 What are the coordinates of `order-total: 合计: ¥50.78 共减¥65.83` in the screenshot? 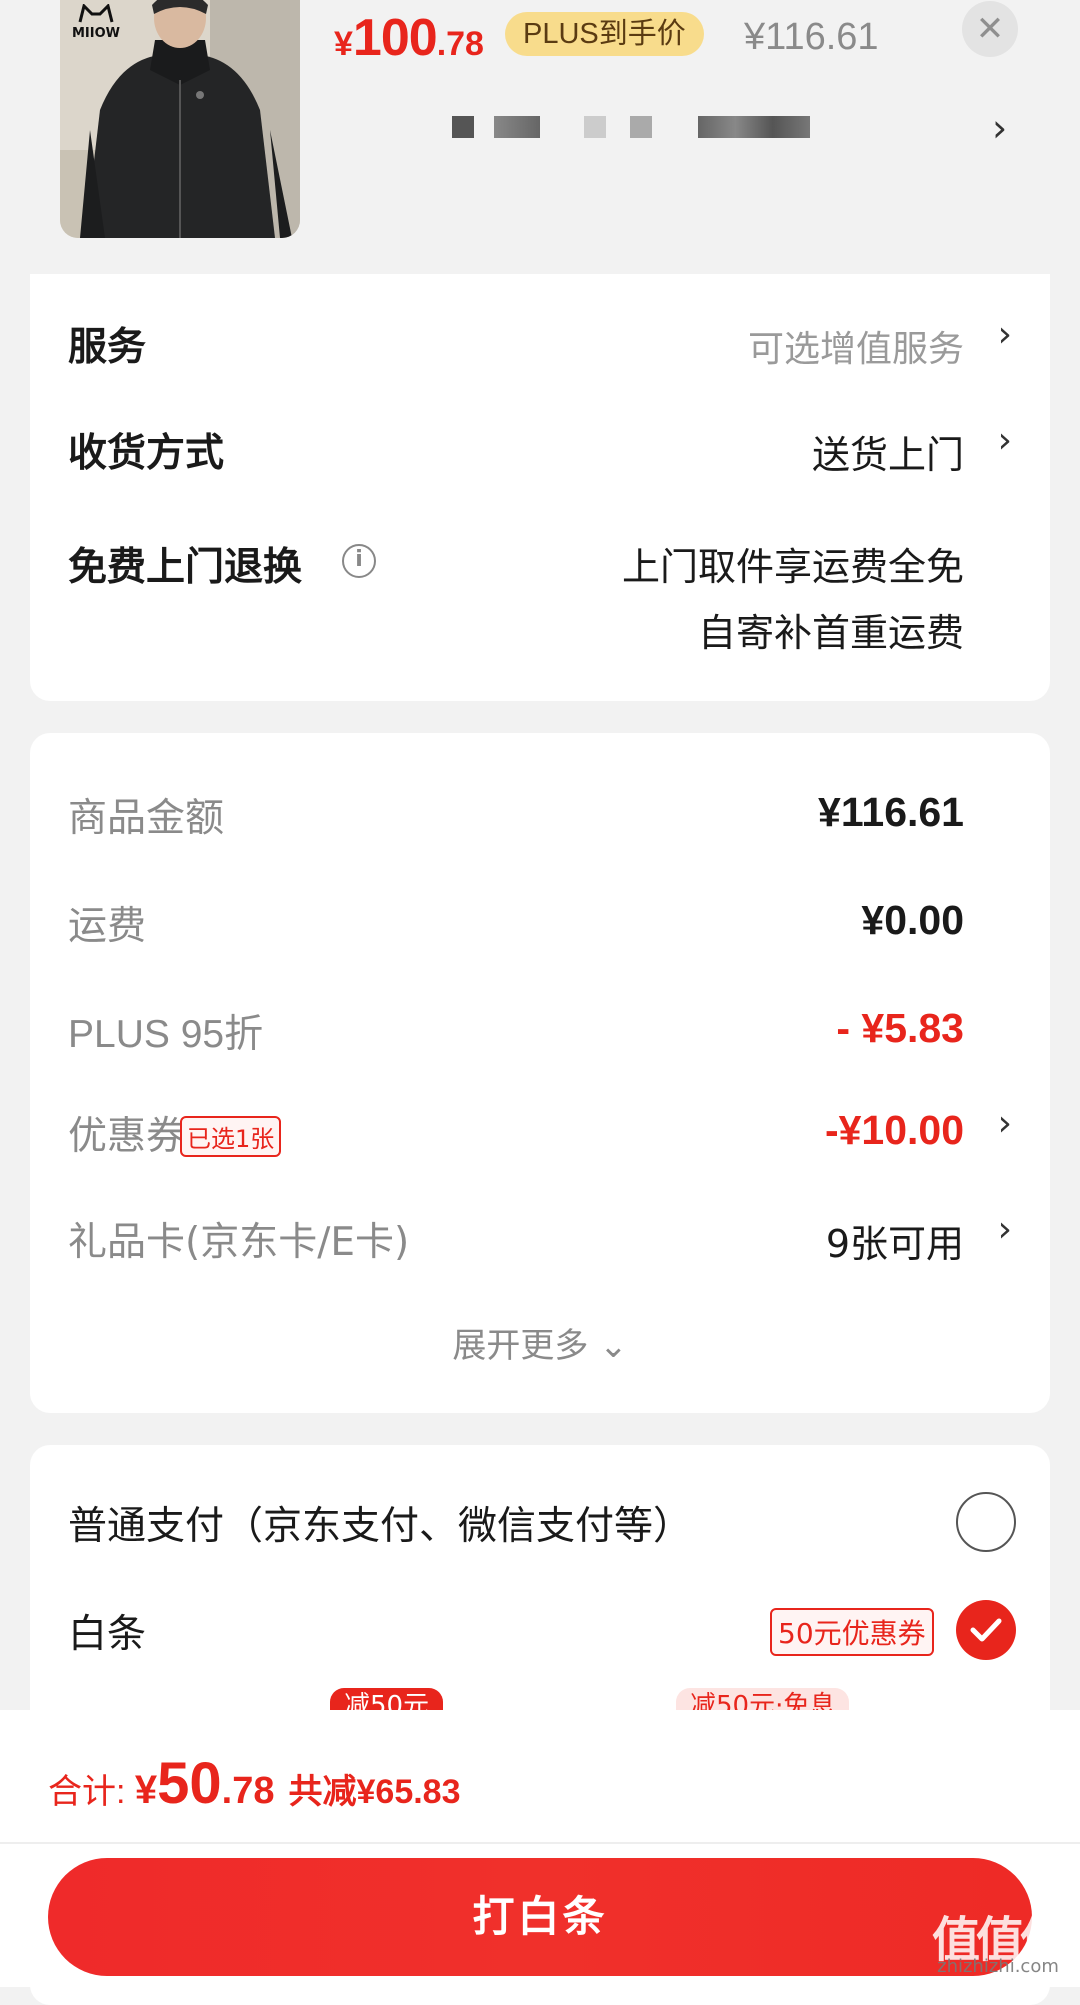 It's located at (254, 1783).